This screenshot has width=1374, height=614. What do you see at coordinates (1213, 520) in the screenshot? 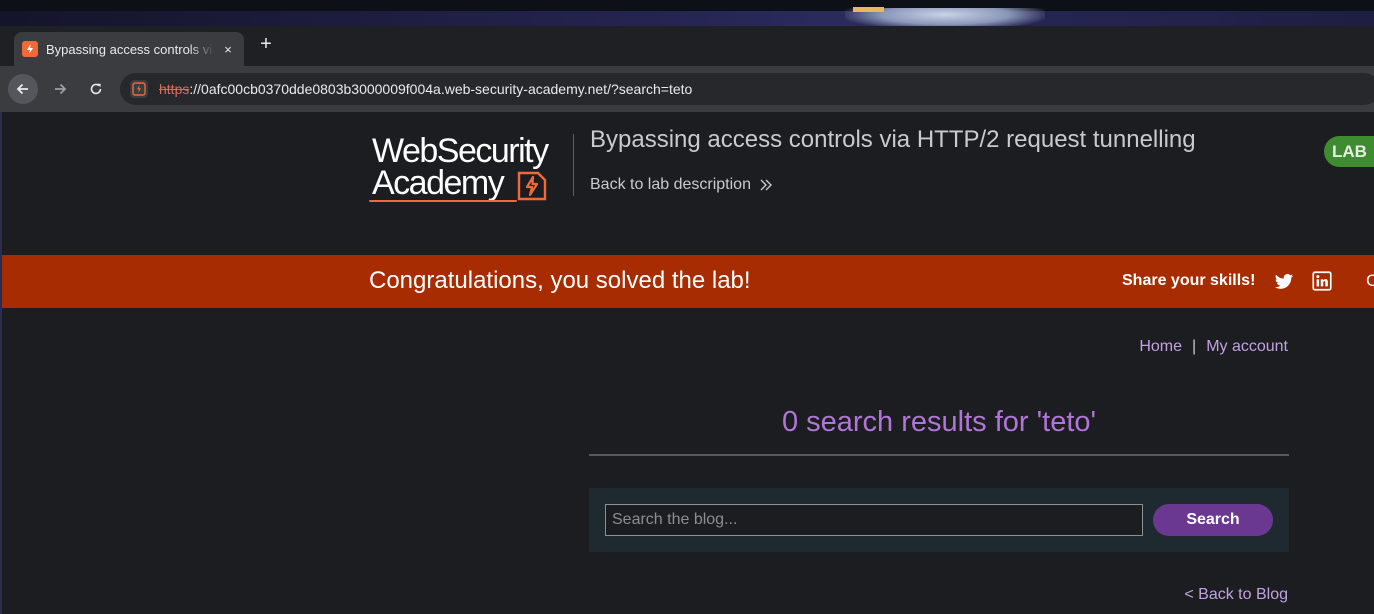
I see `search-button: Search` at bounding box center [1213, 520].